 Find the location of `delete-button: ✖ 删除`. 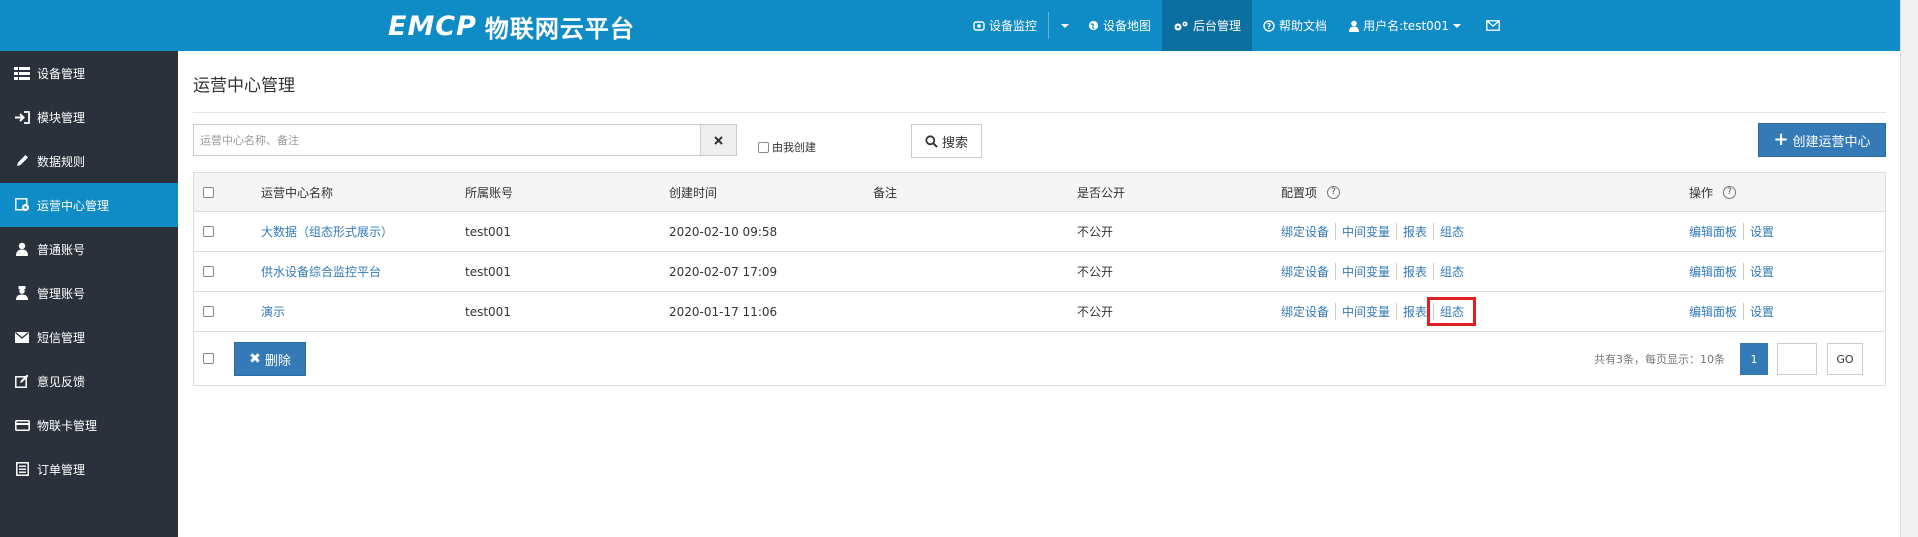

delete-button: ✖ 删除 is located at coordinates (270, 359).